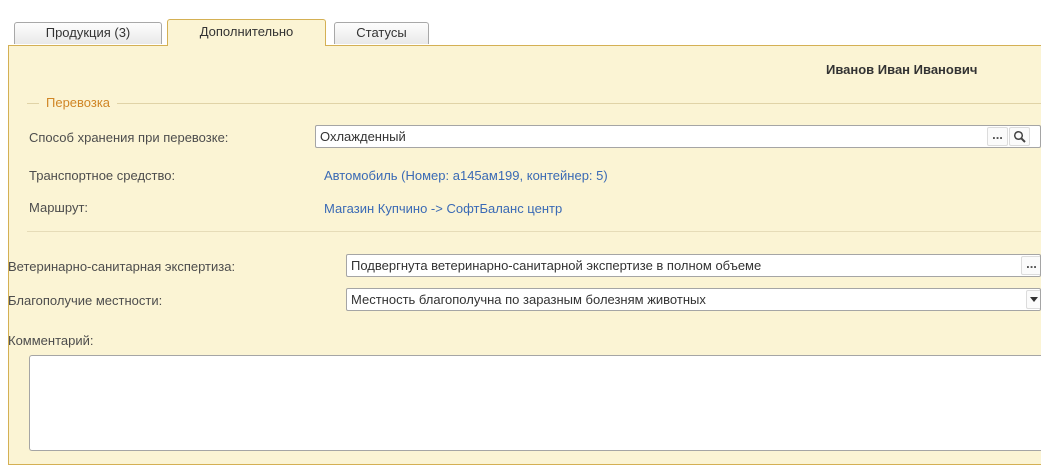  What do you see at coordinates (33, 103) in the screenshot?
I see `group-divider-left` at bounding box center [33, 103].